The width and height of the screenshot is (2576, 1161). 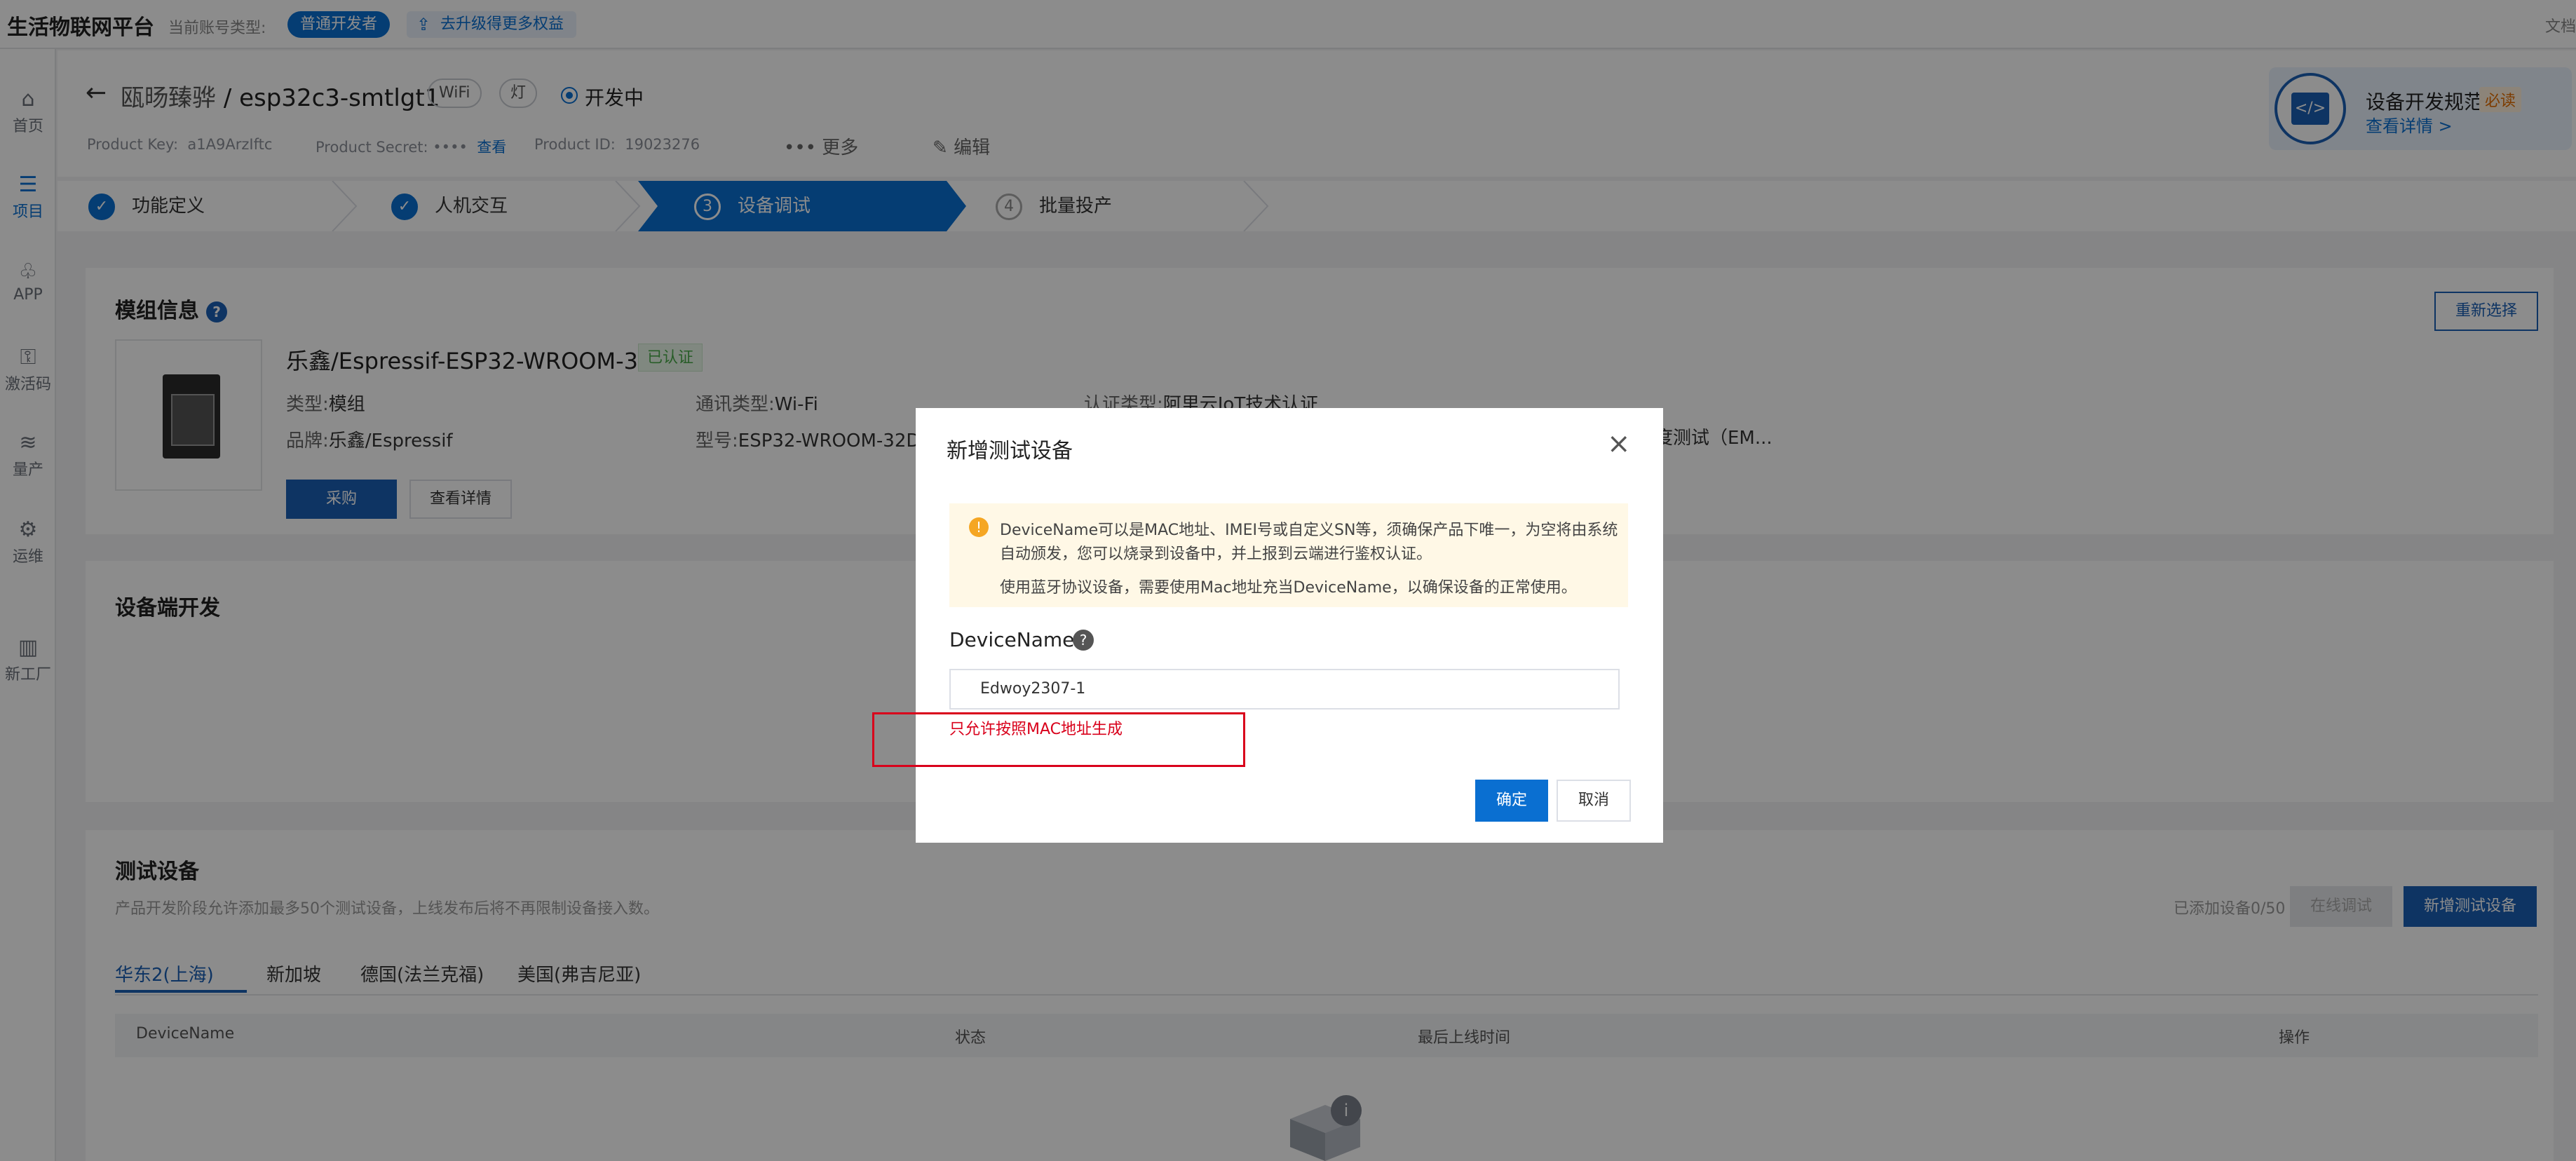 What do you see at coordinates (1289, 625) in the screenshot?
I see `add-test-device-dialog` at bounding box center [1289, 625].